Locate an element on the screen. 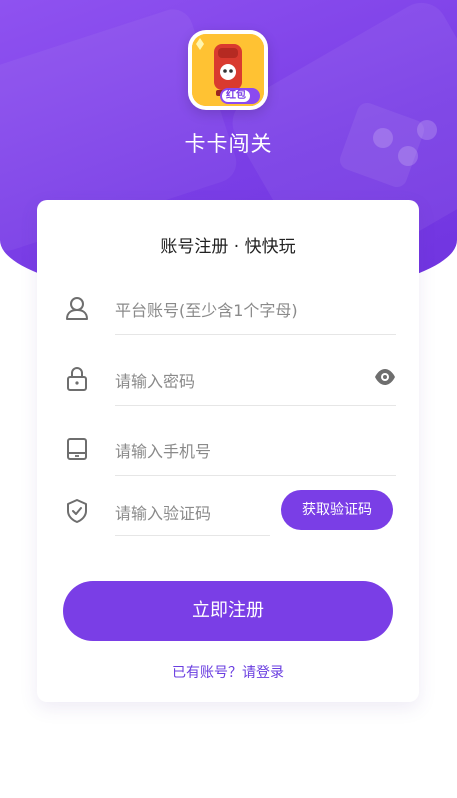 Image resolution: width=457 pixels, height=798 pixels. login-link: 已有账号？请登录 is located at coordinates (228, 672).